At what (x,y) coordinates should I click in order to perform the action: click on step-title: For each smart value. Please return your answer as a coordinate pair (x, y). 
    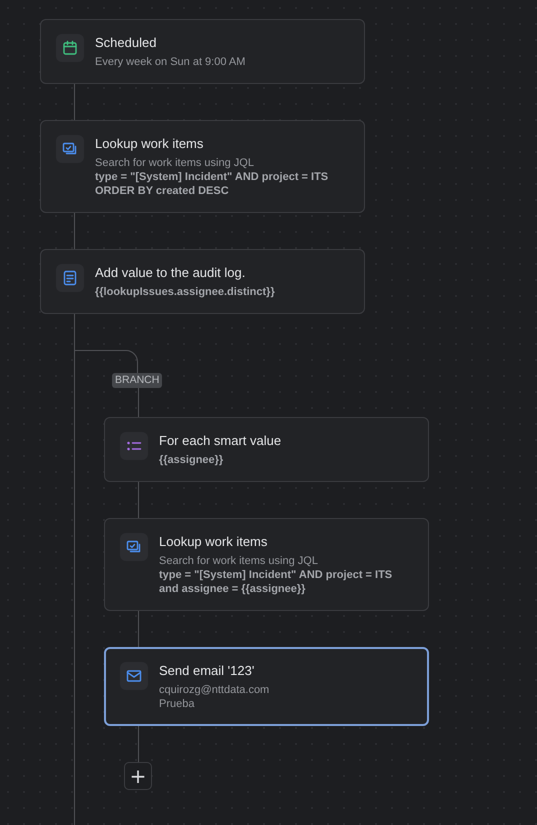
    Looking at the image, I should click on (220, 441).